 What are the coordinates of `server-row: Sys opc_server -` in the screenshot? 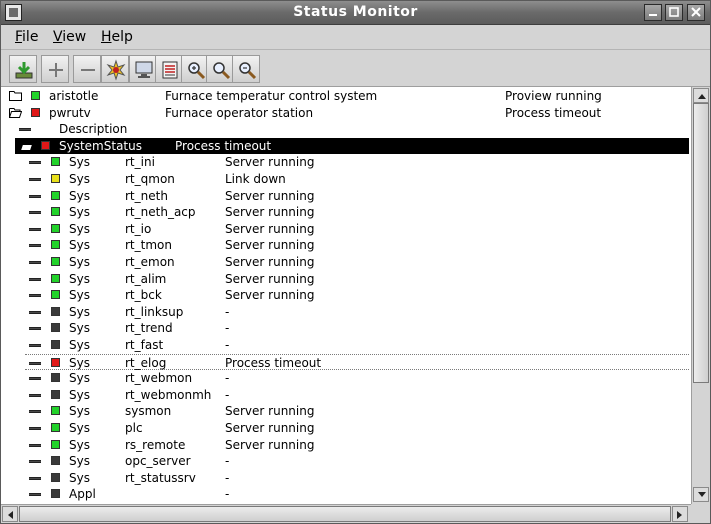 It's located at (346, 461).